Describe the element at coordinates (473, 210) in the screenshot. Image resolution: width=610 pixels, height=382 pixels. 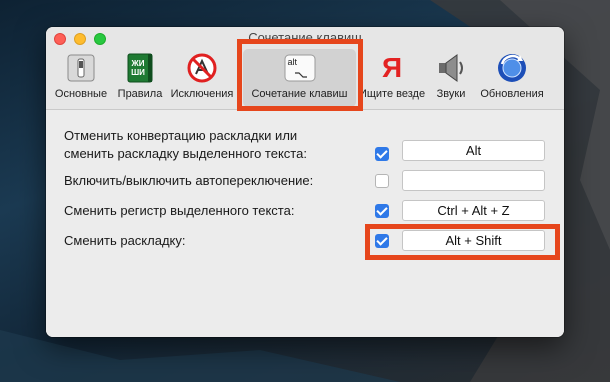
I see `shortcut-field-change-case: Ctrl + Alt + Z` at that location.